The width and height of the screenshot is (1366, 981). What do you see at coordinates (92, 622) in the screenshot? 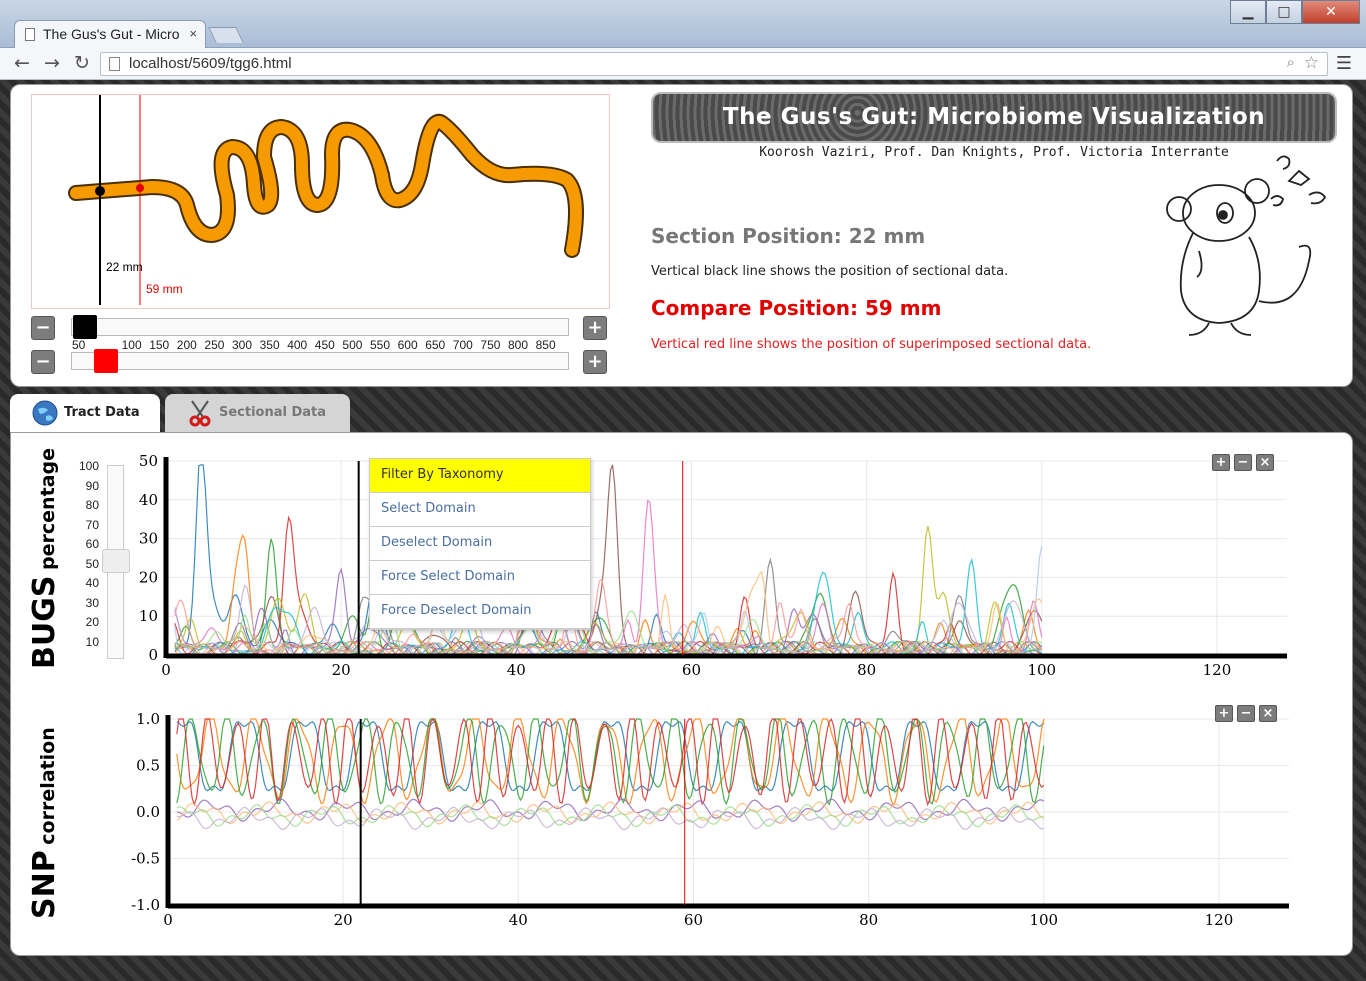
I see `bugs-slider-tick: 20` at bounding box center [92, 622].